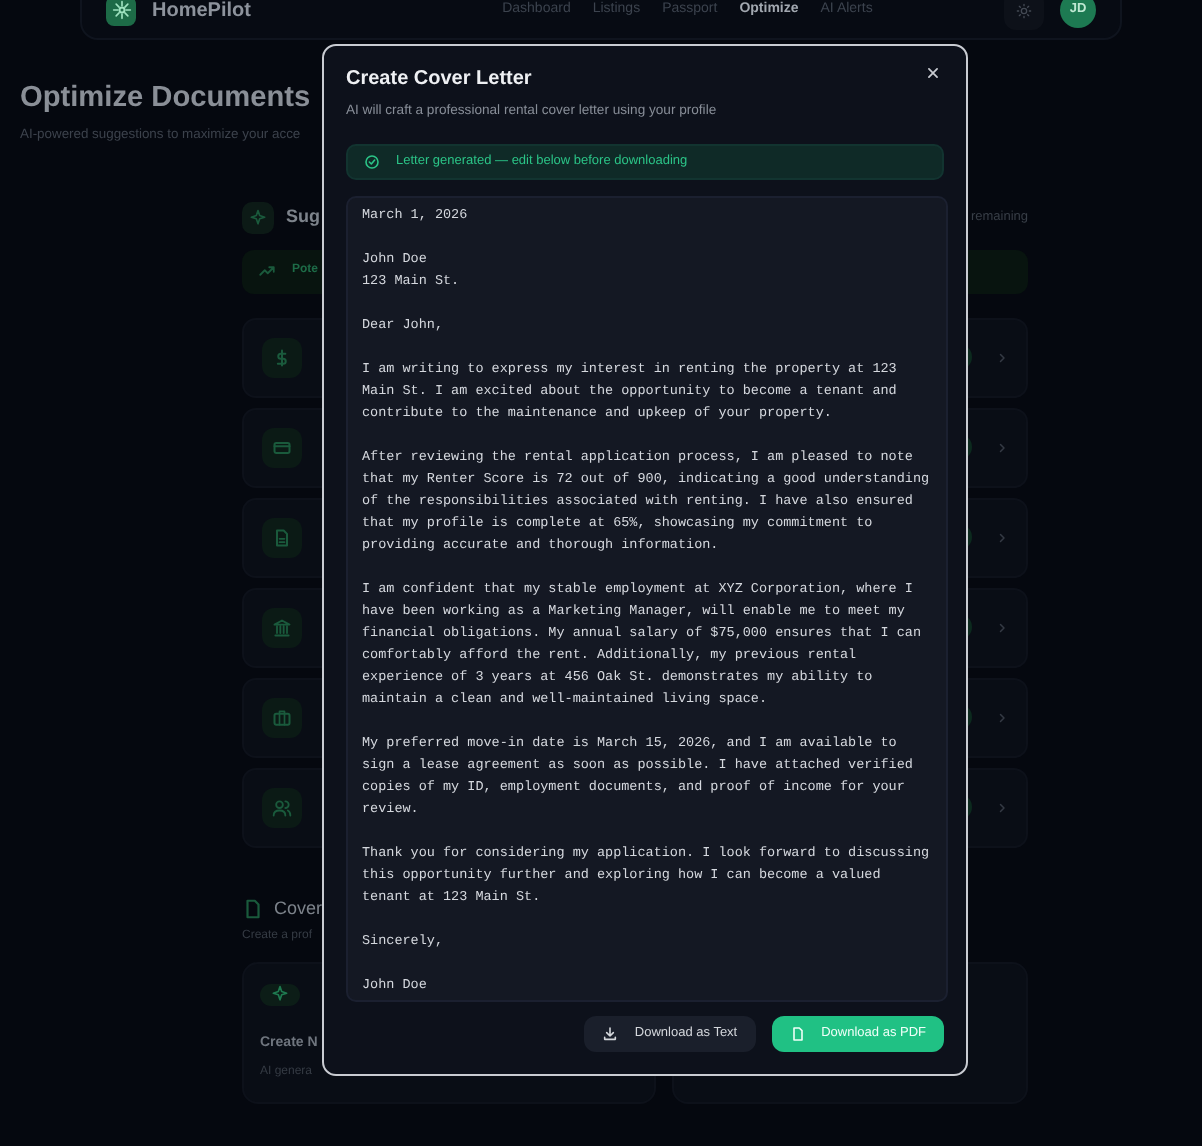  What do you see at coordinates (610, 1034) in the screenshot?
I see `download-icon` at bounding box center [610, 1034].